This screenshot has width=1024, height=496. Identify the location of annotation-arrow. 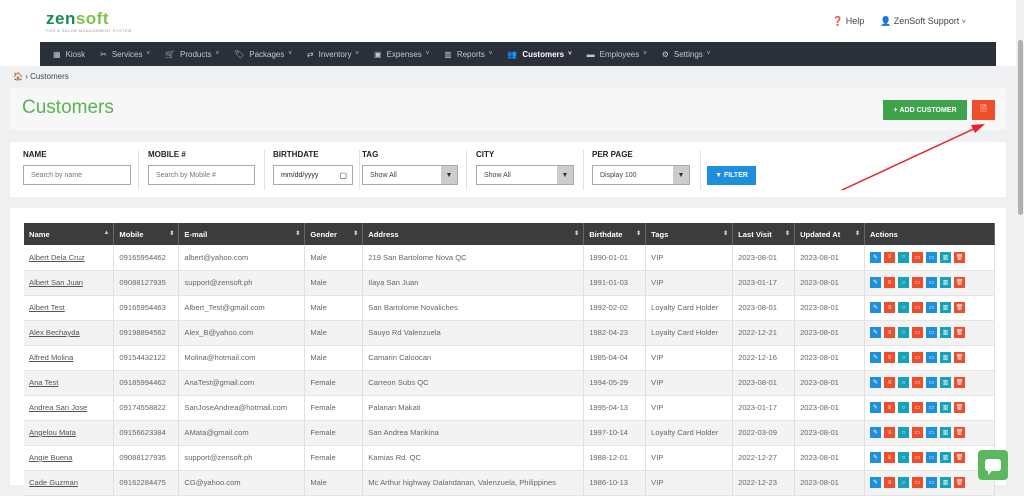
(913, 157).